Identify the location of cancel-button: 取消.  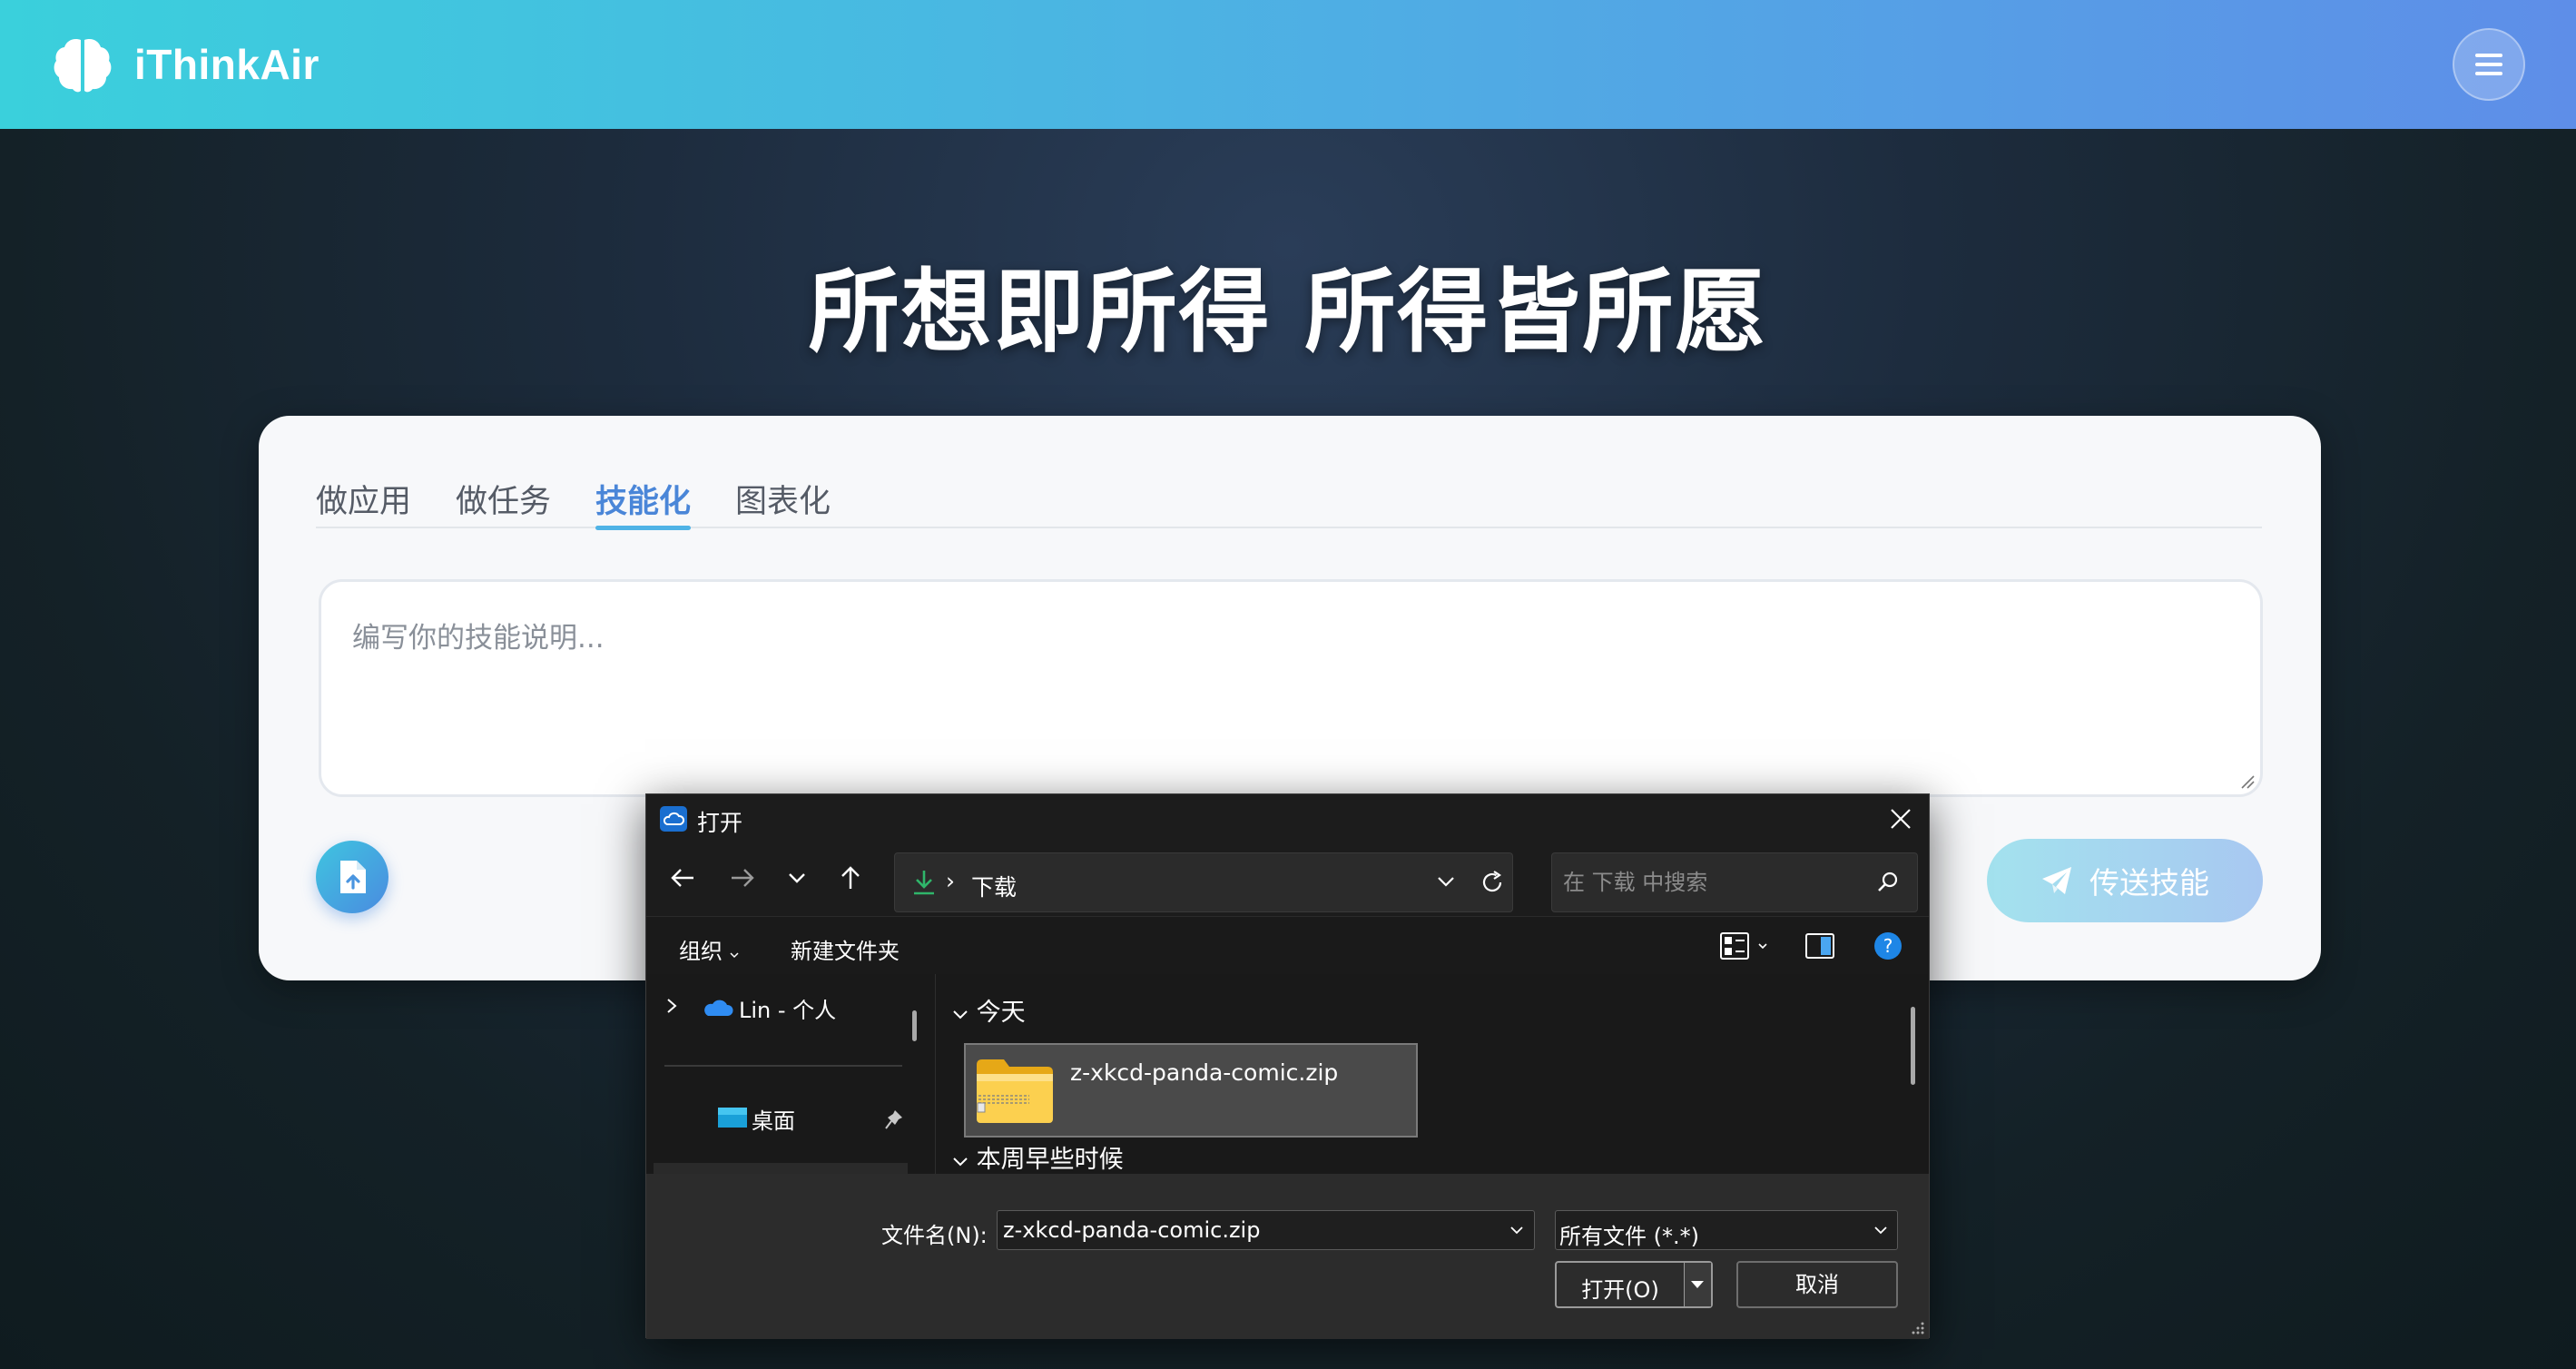
(1817, 1284).